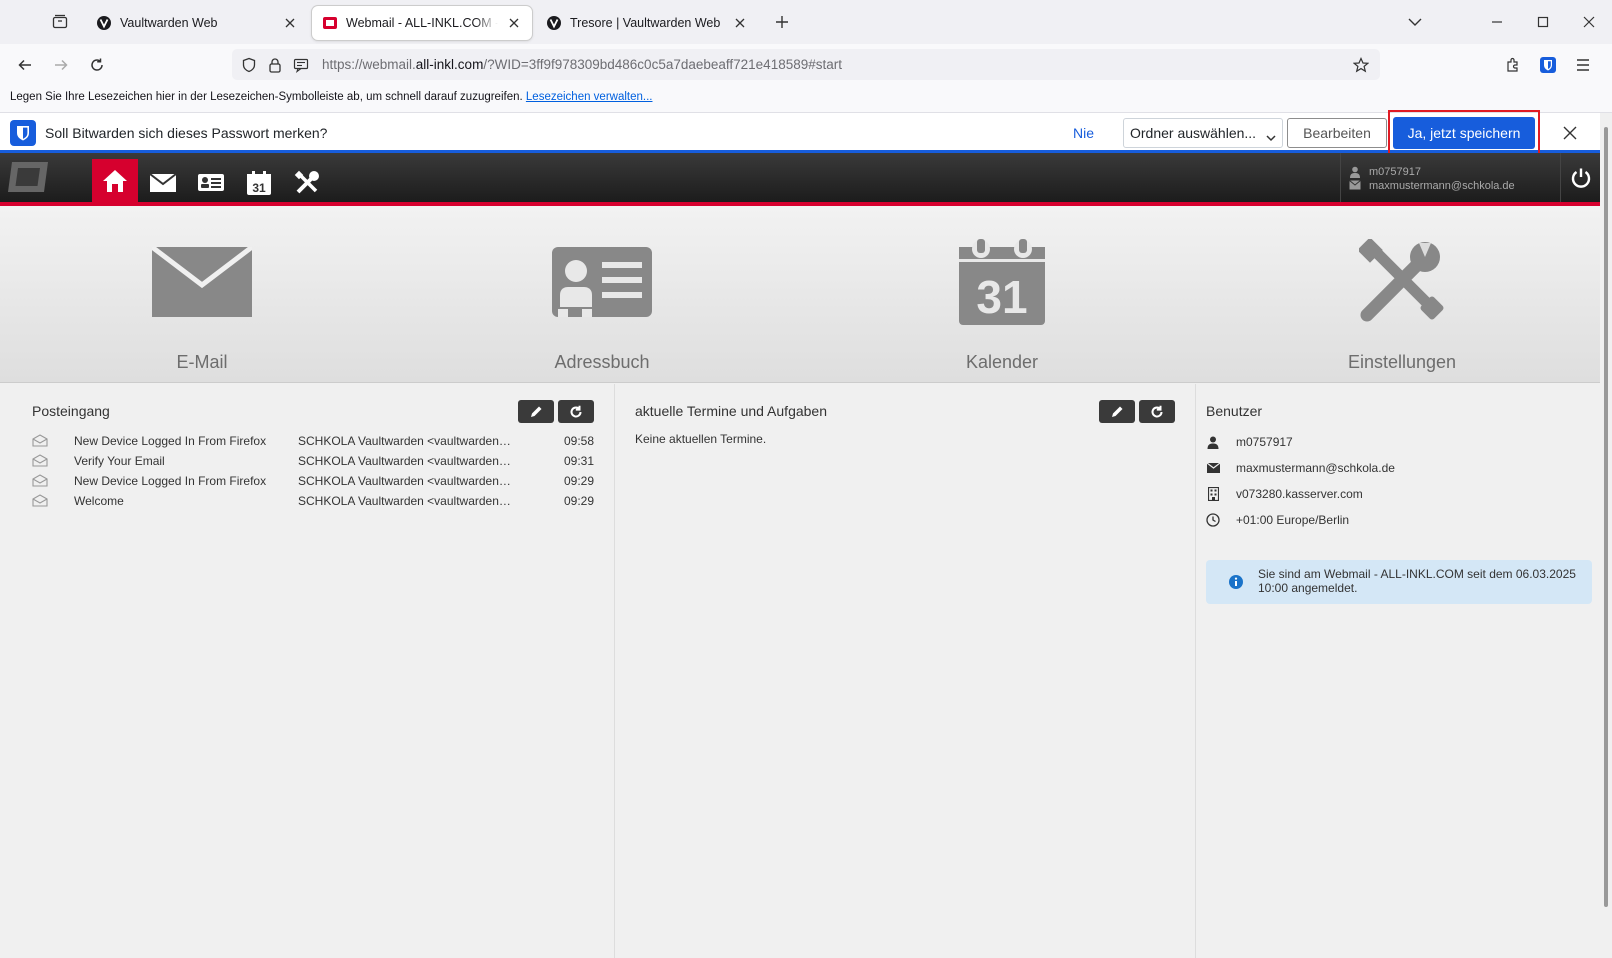 This screenshot has width=1612, height=958. Describe the element at coordinates (536, 411) in the screenshot. I see `inbox-edit-button` at that location.